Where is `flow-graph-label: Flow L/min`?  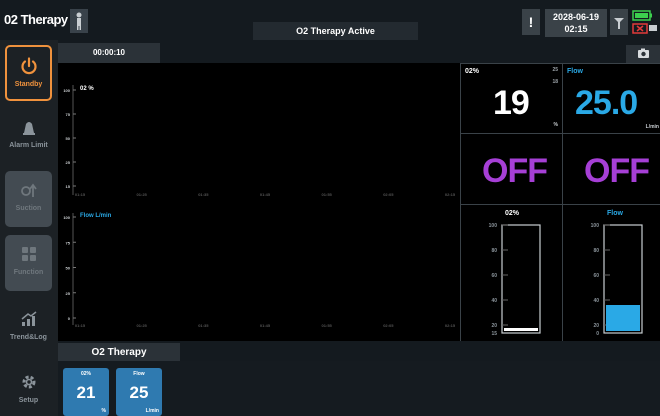
flow-graph-label: Flow L/min is located at coordinates (96, 216).